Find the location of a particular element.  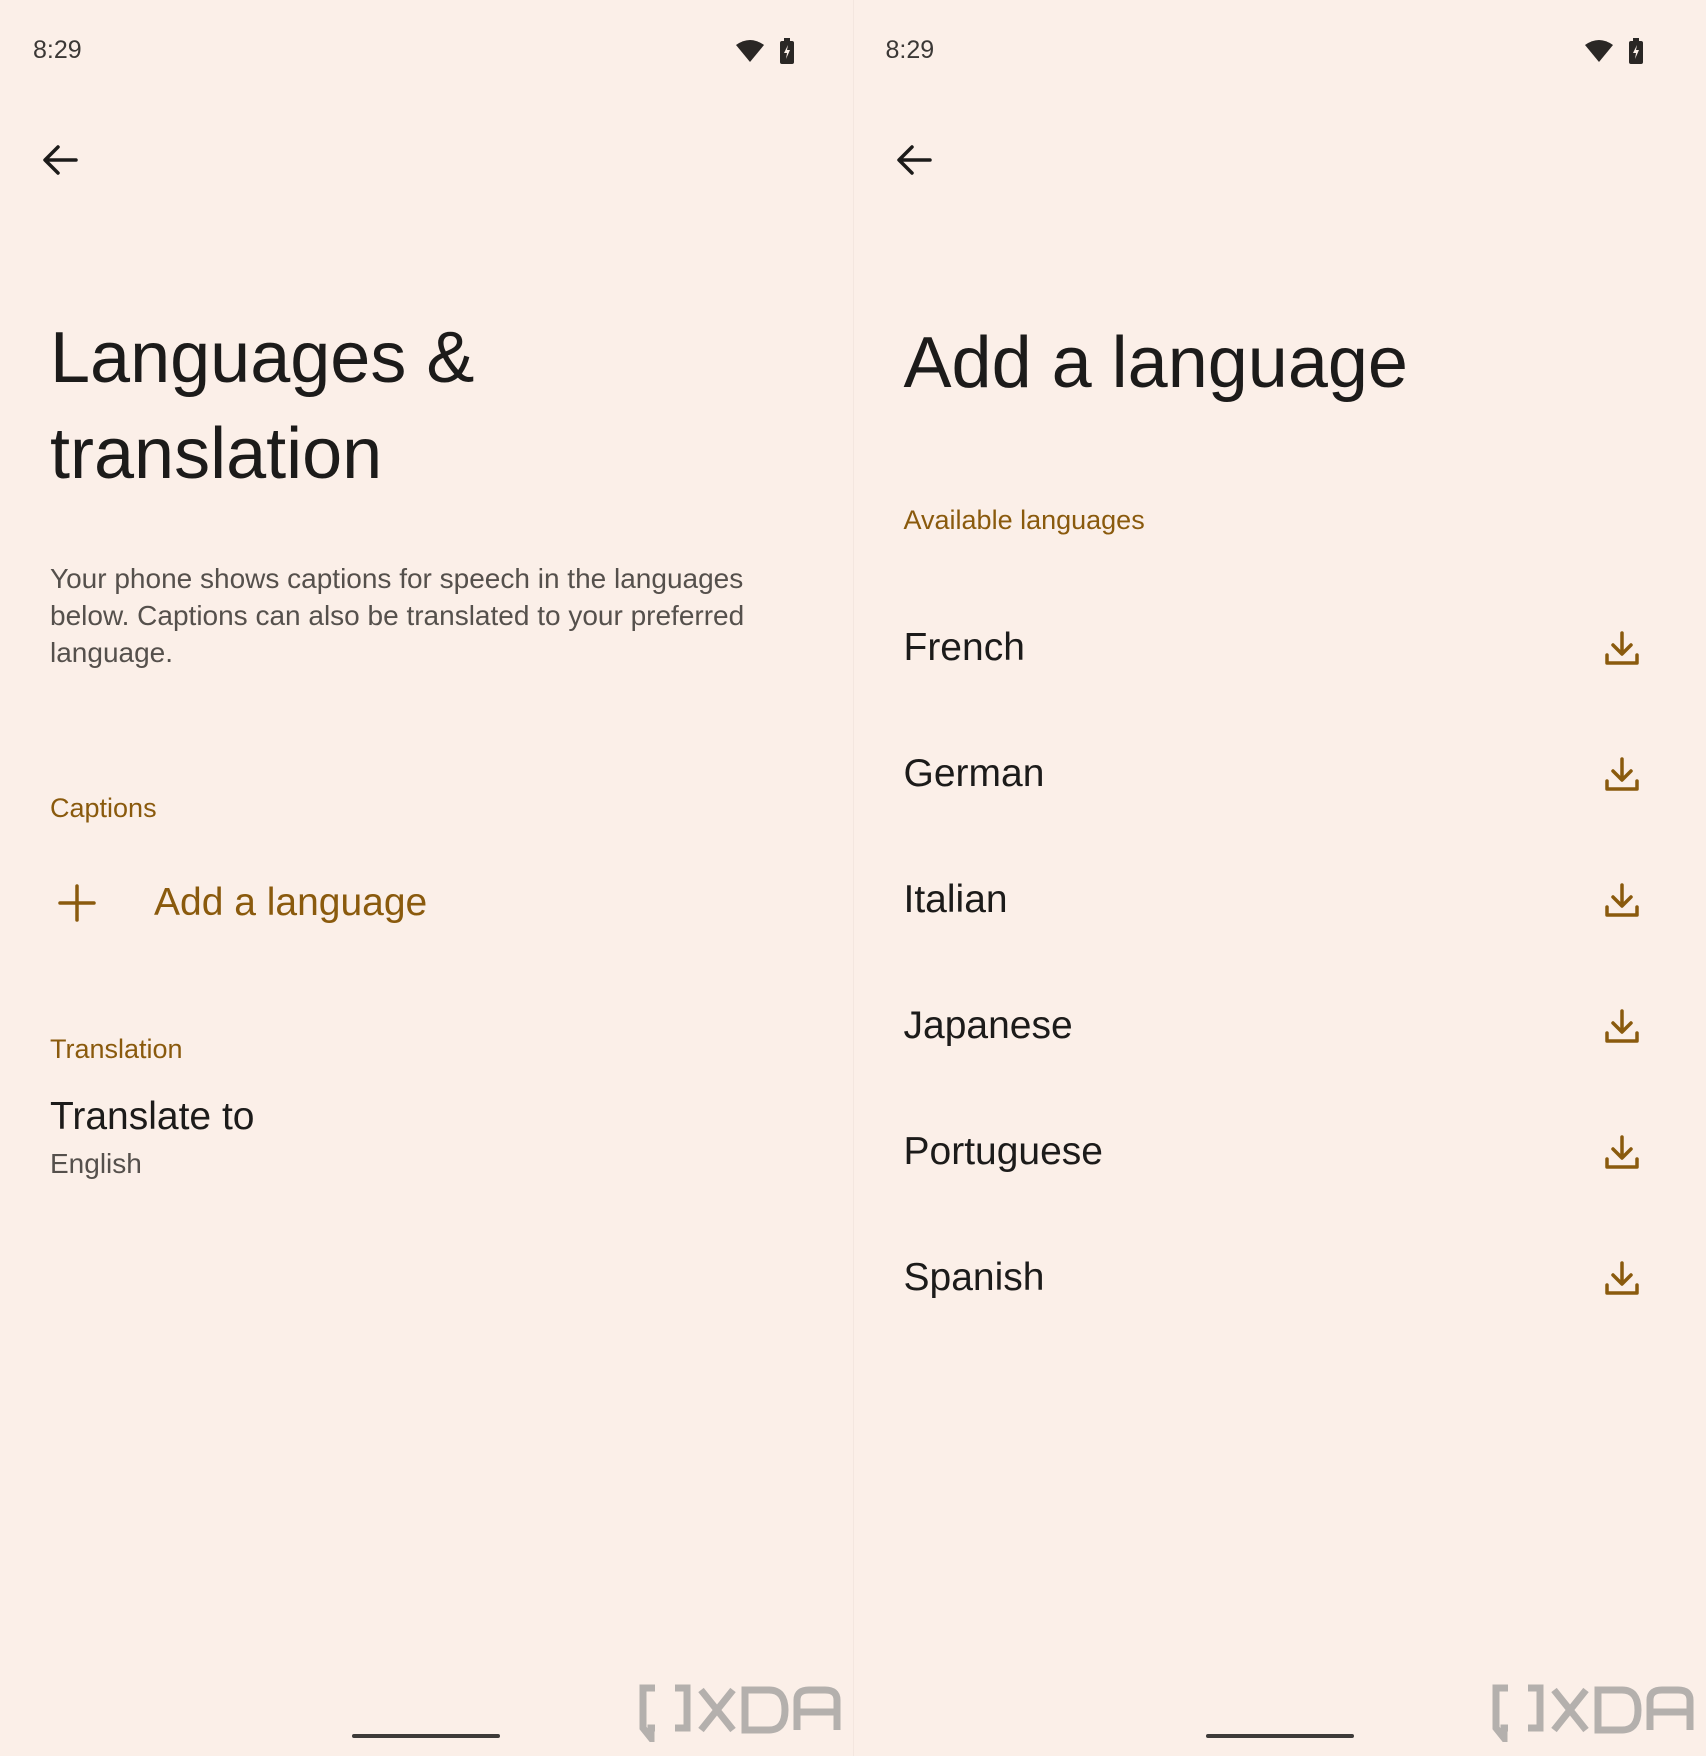

language-name: German is located at coordinates (974, 773).